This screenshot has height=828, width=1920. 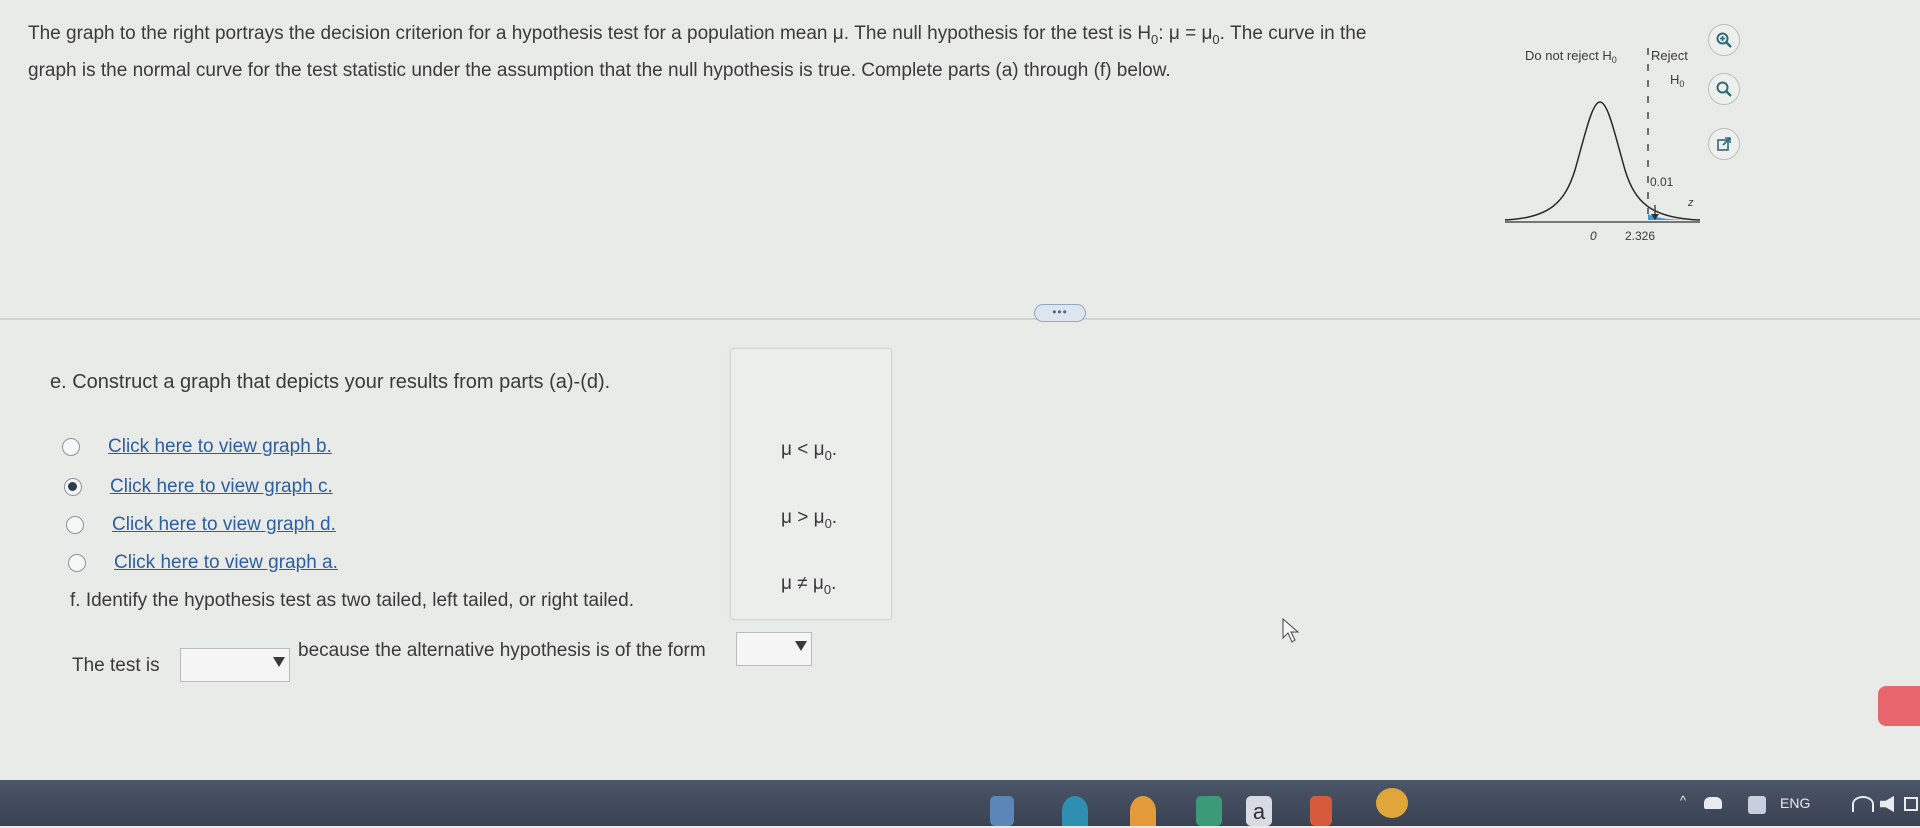 What do you see at coordinates (774, 649) in the screenshot?
I see `alternative-form-dropdown` at bounding box center [774, 649].